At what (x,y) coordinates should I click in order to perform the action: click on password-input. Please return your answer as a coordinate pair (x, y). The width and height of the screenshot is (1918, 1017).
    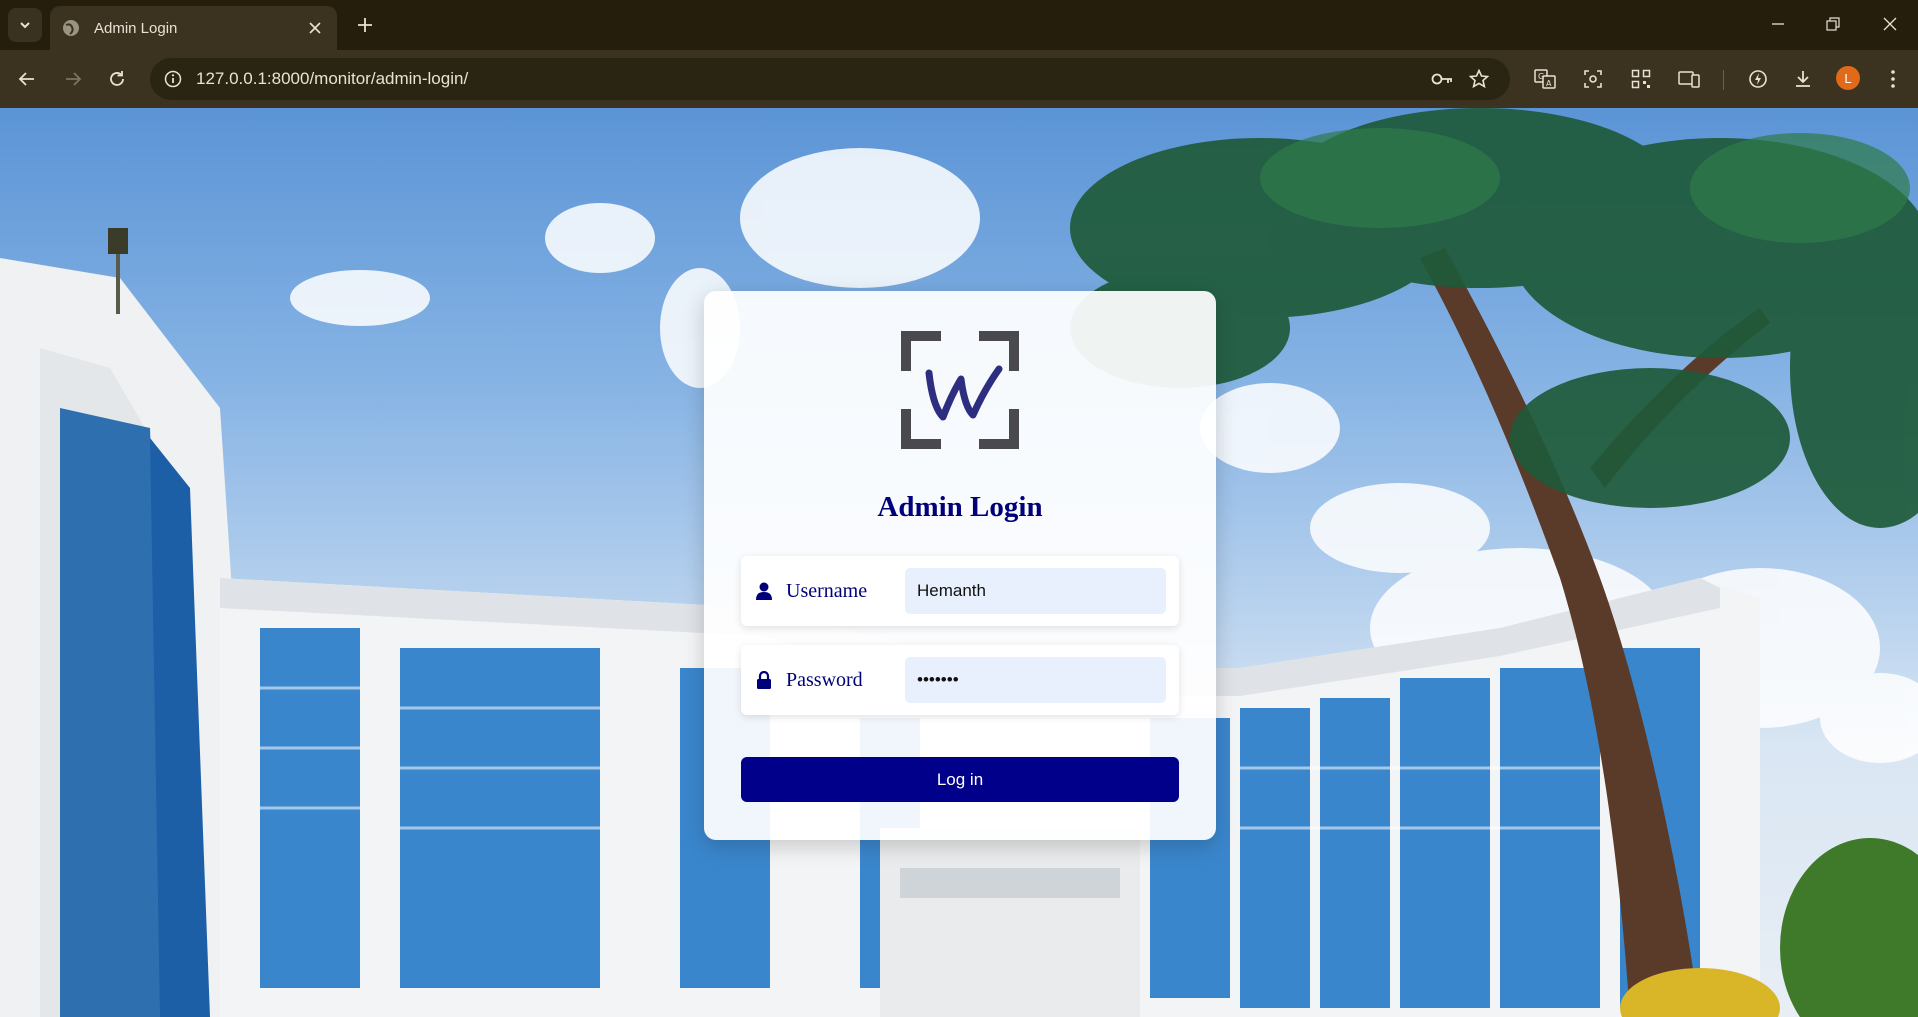
    Looking at the image, I should click on (1035, 680).